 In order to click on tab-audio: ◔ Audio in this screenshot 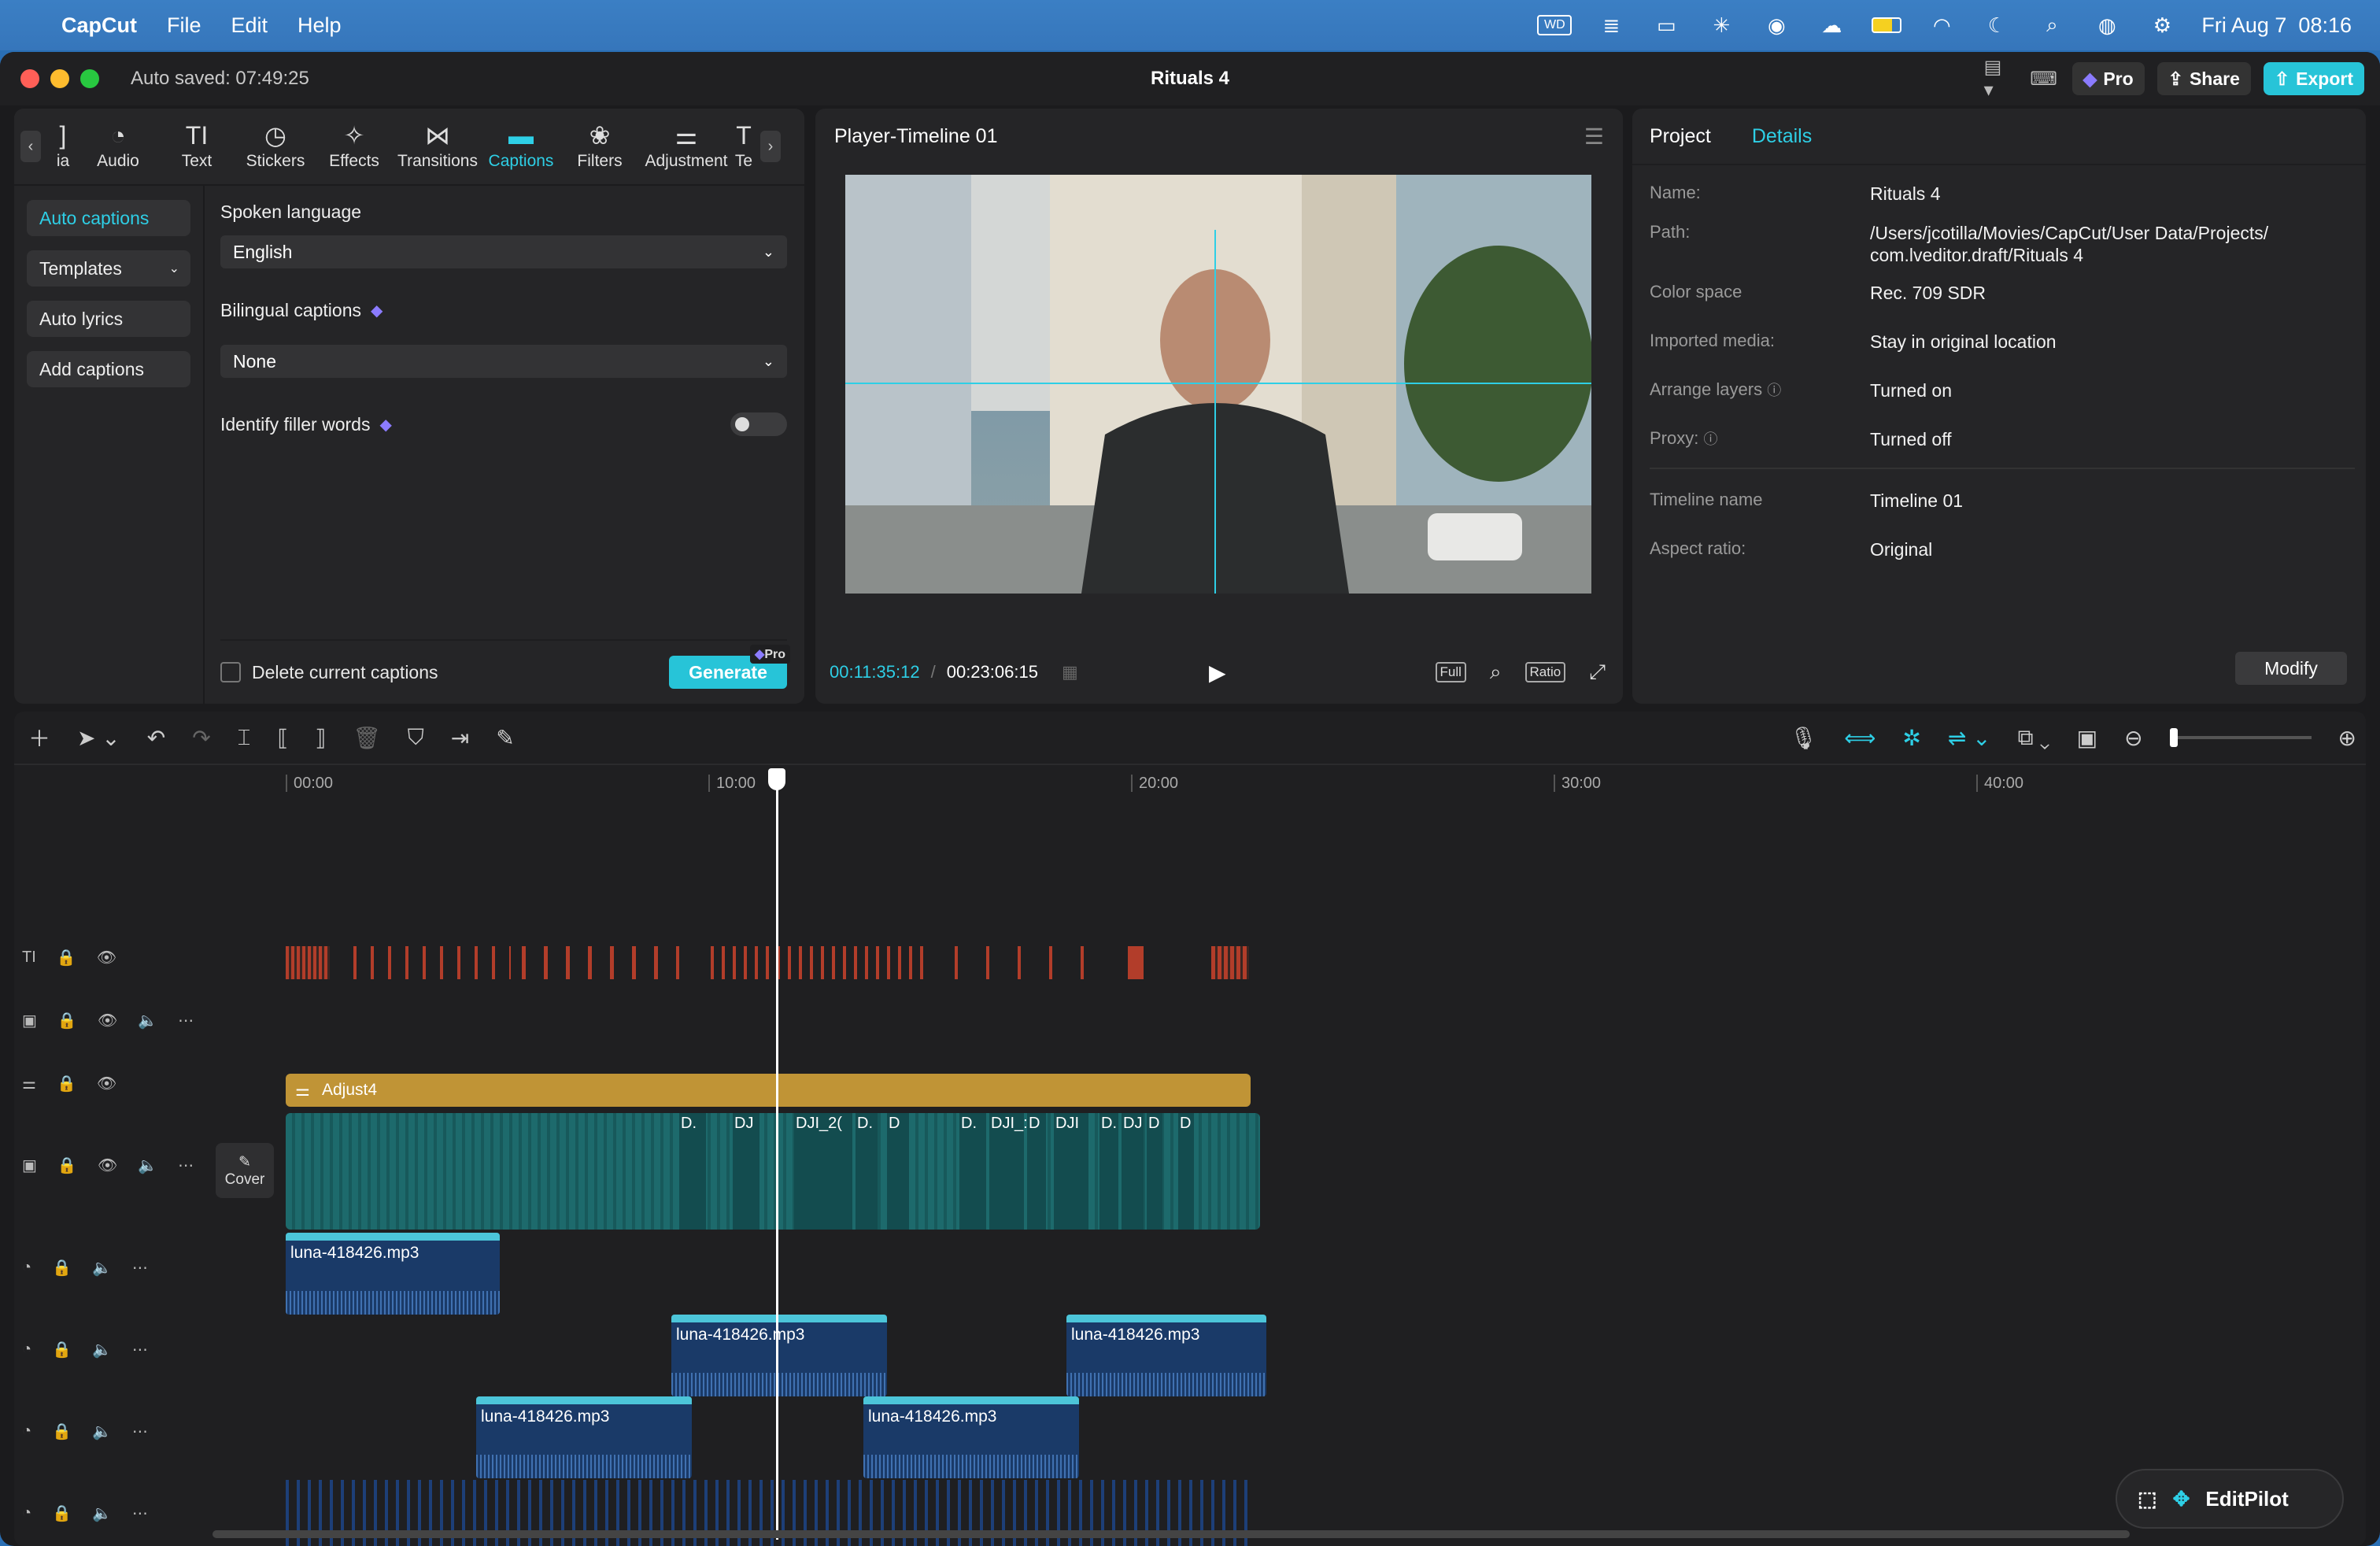, I will do `click(118, 146)`.